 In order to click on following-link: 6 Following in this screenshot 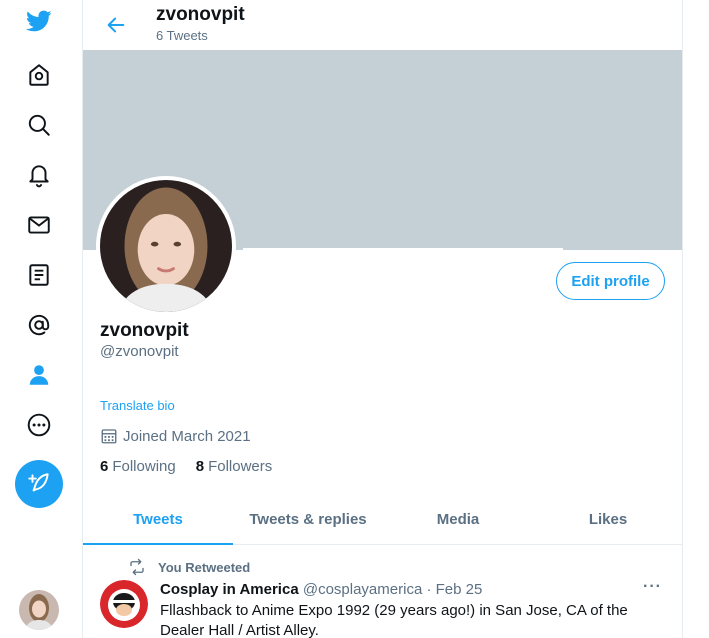, I will do `click(138, 466)`.